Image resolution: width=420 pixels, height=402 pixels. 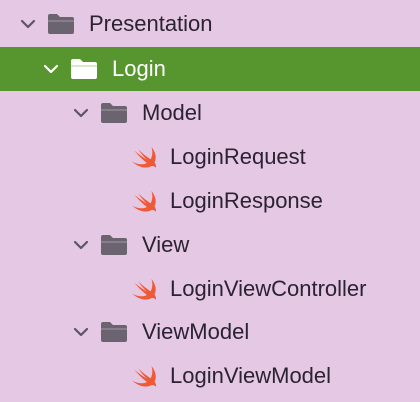 I want to click on tree-item-label: LoginViewModel, so click(x=251, y=375).